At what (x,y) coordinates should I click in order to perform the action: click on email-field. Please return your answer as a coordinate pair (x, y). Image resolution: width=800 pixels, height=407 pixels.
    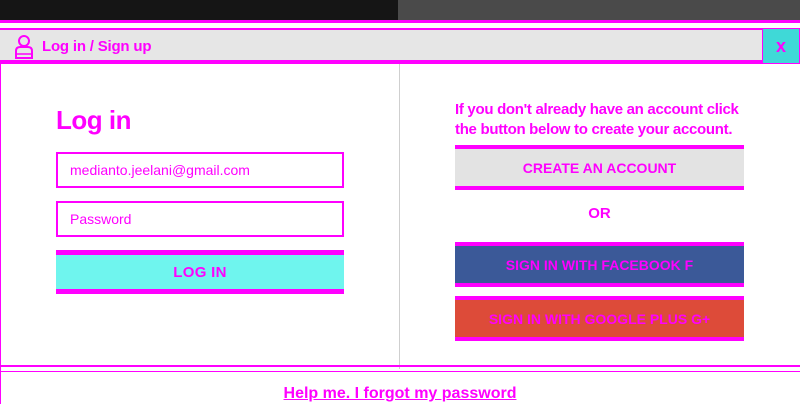
    Looking at the image, I should click on (200, 170).